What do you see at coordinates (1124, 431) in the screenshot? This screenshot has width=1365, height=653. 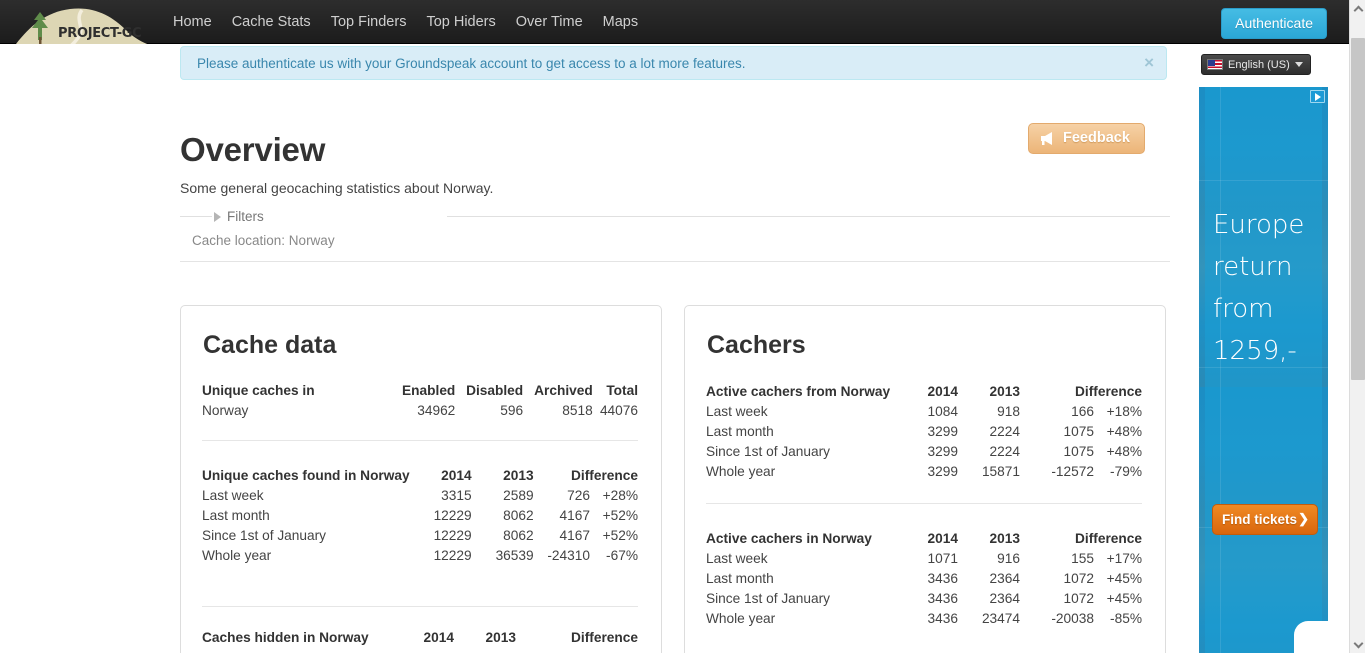 I see `cell-percent: +48%` at bounding box center [1124, 431].